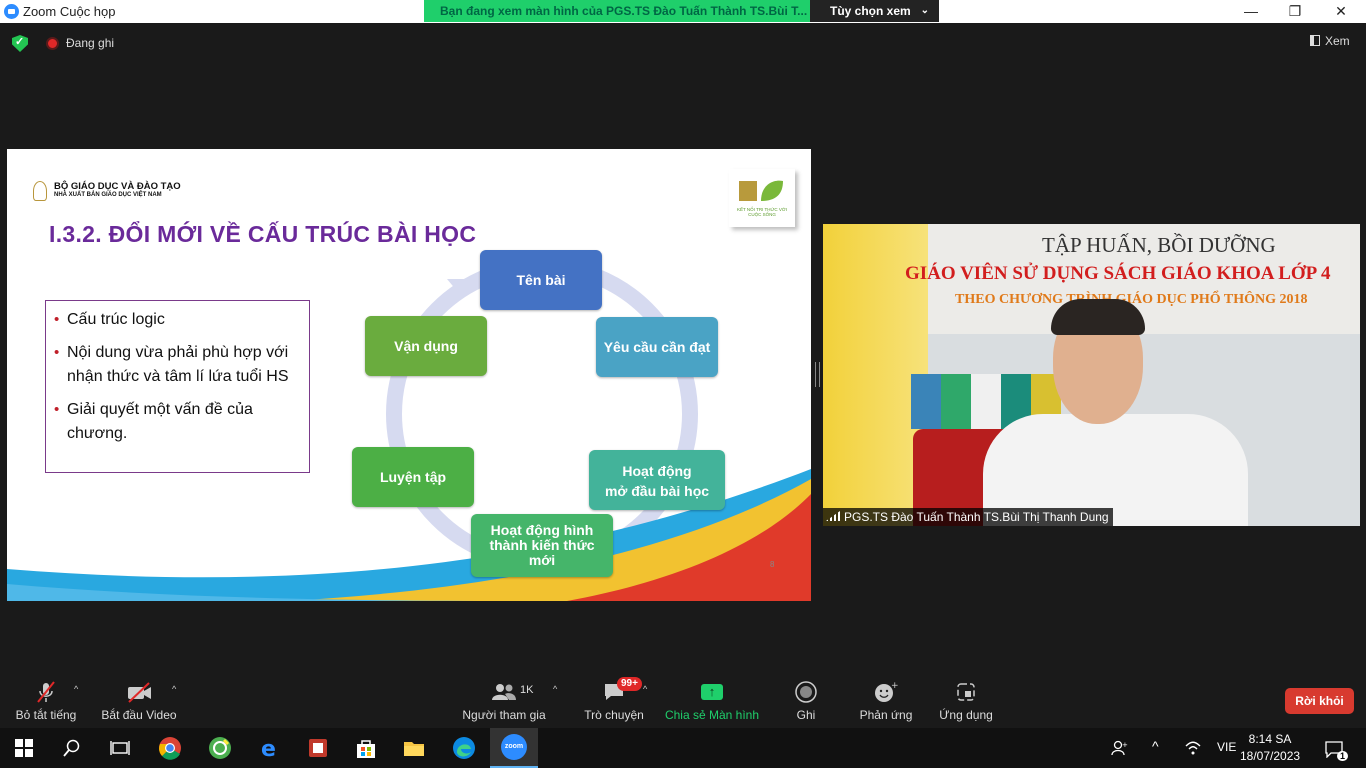  What do you see at coordinates (1226, 747) in the screenshot?
I see `input-language: VIE` at bounding box center [1226, 747].